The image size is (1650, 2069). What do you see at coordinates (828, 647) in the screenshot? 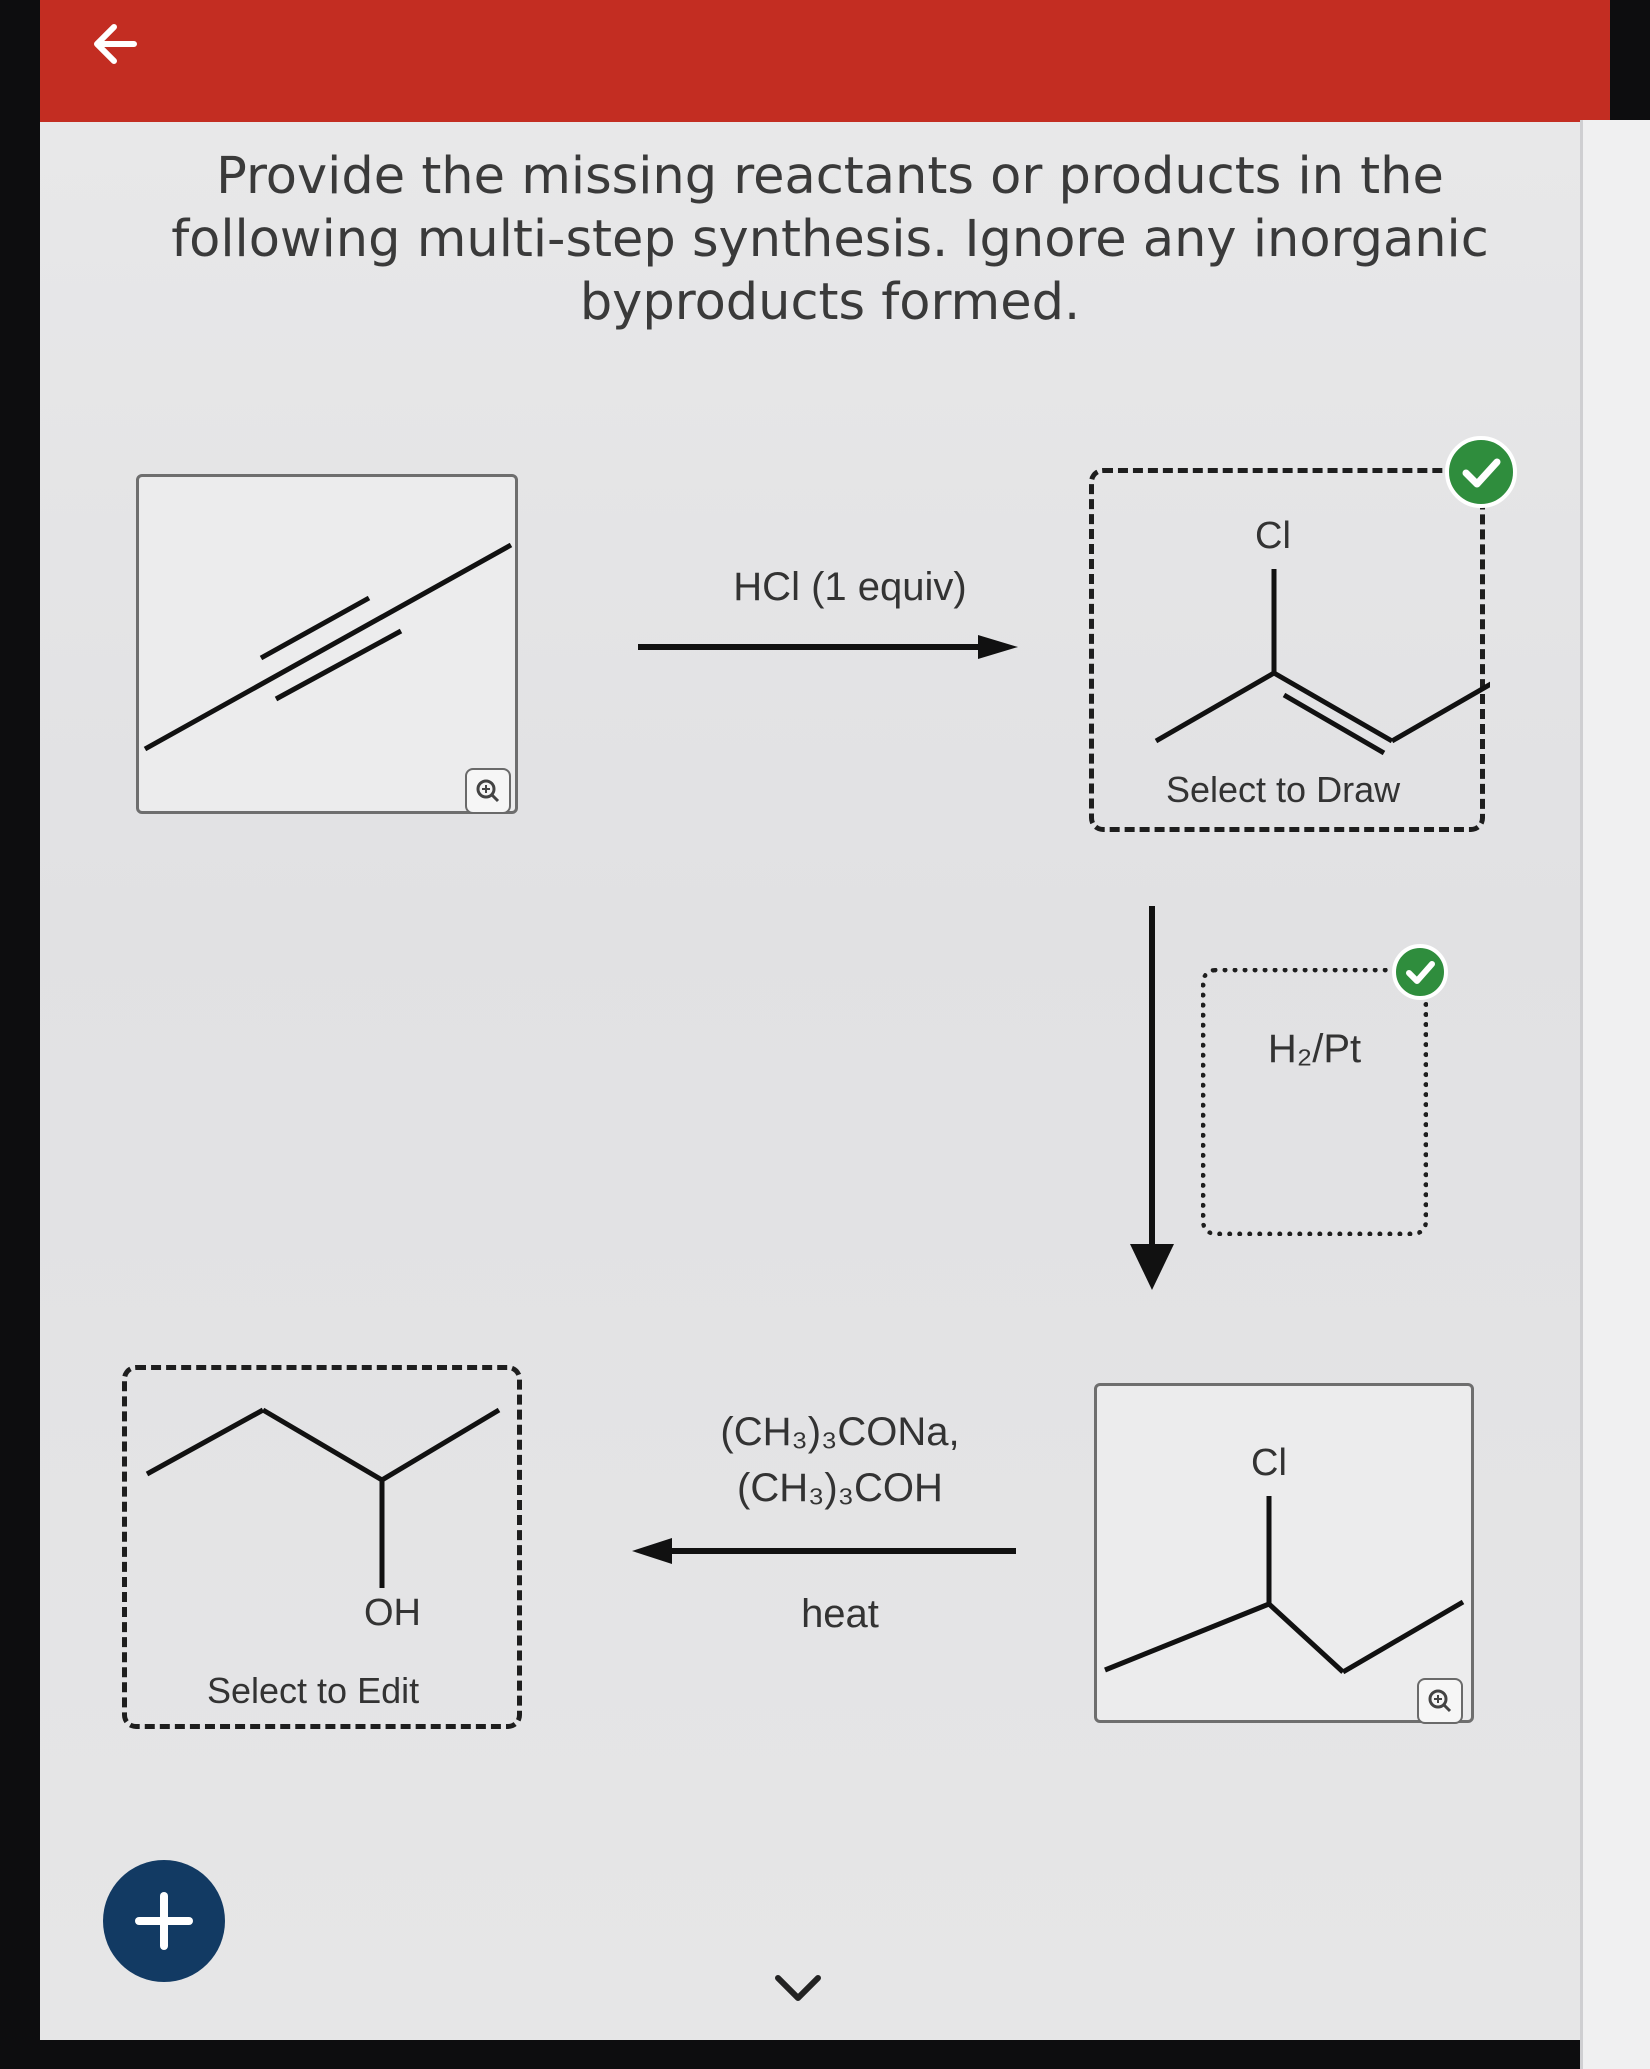
I see `reaction-arrow-right` at bounding box center [828, 647].